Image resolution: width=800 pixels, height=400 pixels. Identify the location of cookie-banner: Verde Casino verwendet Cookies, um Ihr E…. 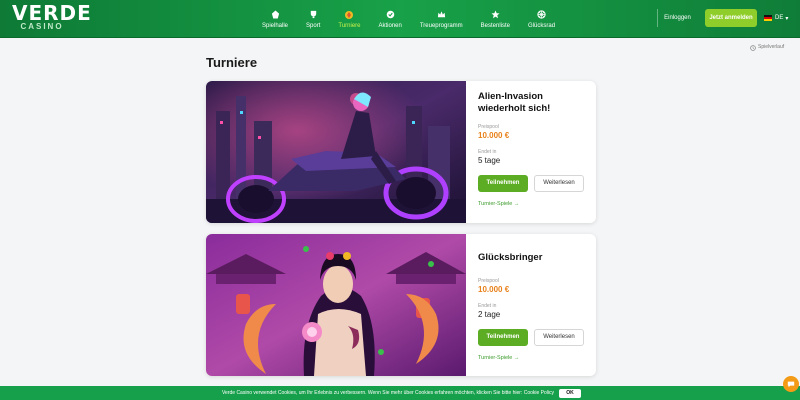
(400, 393).